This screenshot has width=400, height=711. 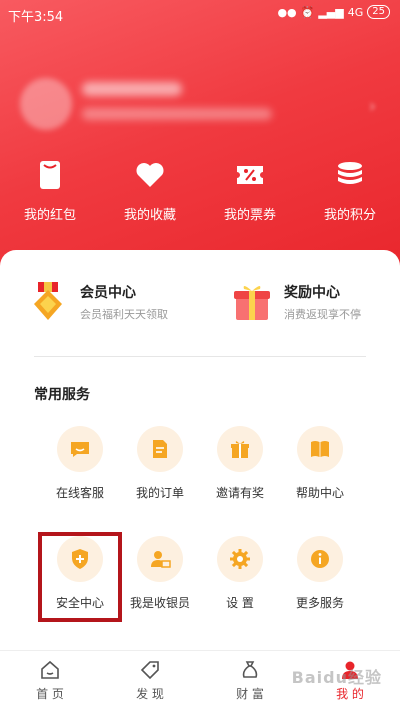 What do you see at coordinates (150, 694) in the screenshot?
I see `tab-label: 发 现` at bounding box center [150, 694].